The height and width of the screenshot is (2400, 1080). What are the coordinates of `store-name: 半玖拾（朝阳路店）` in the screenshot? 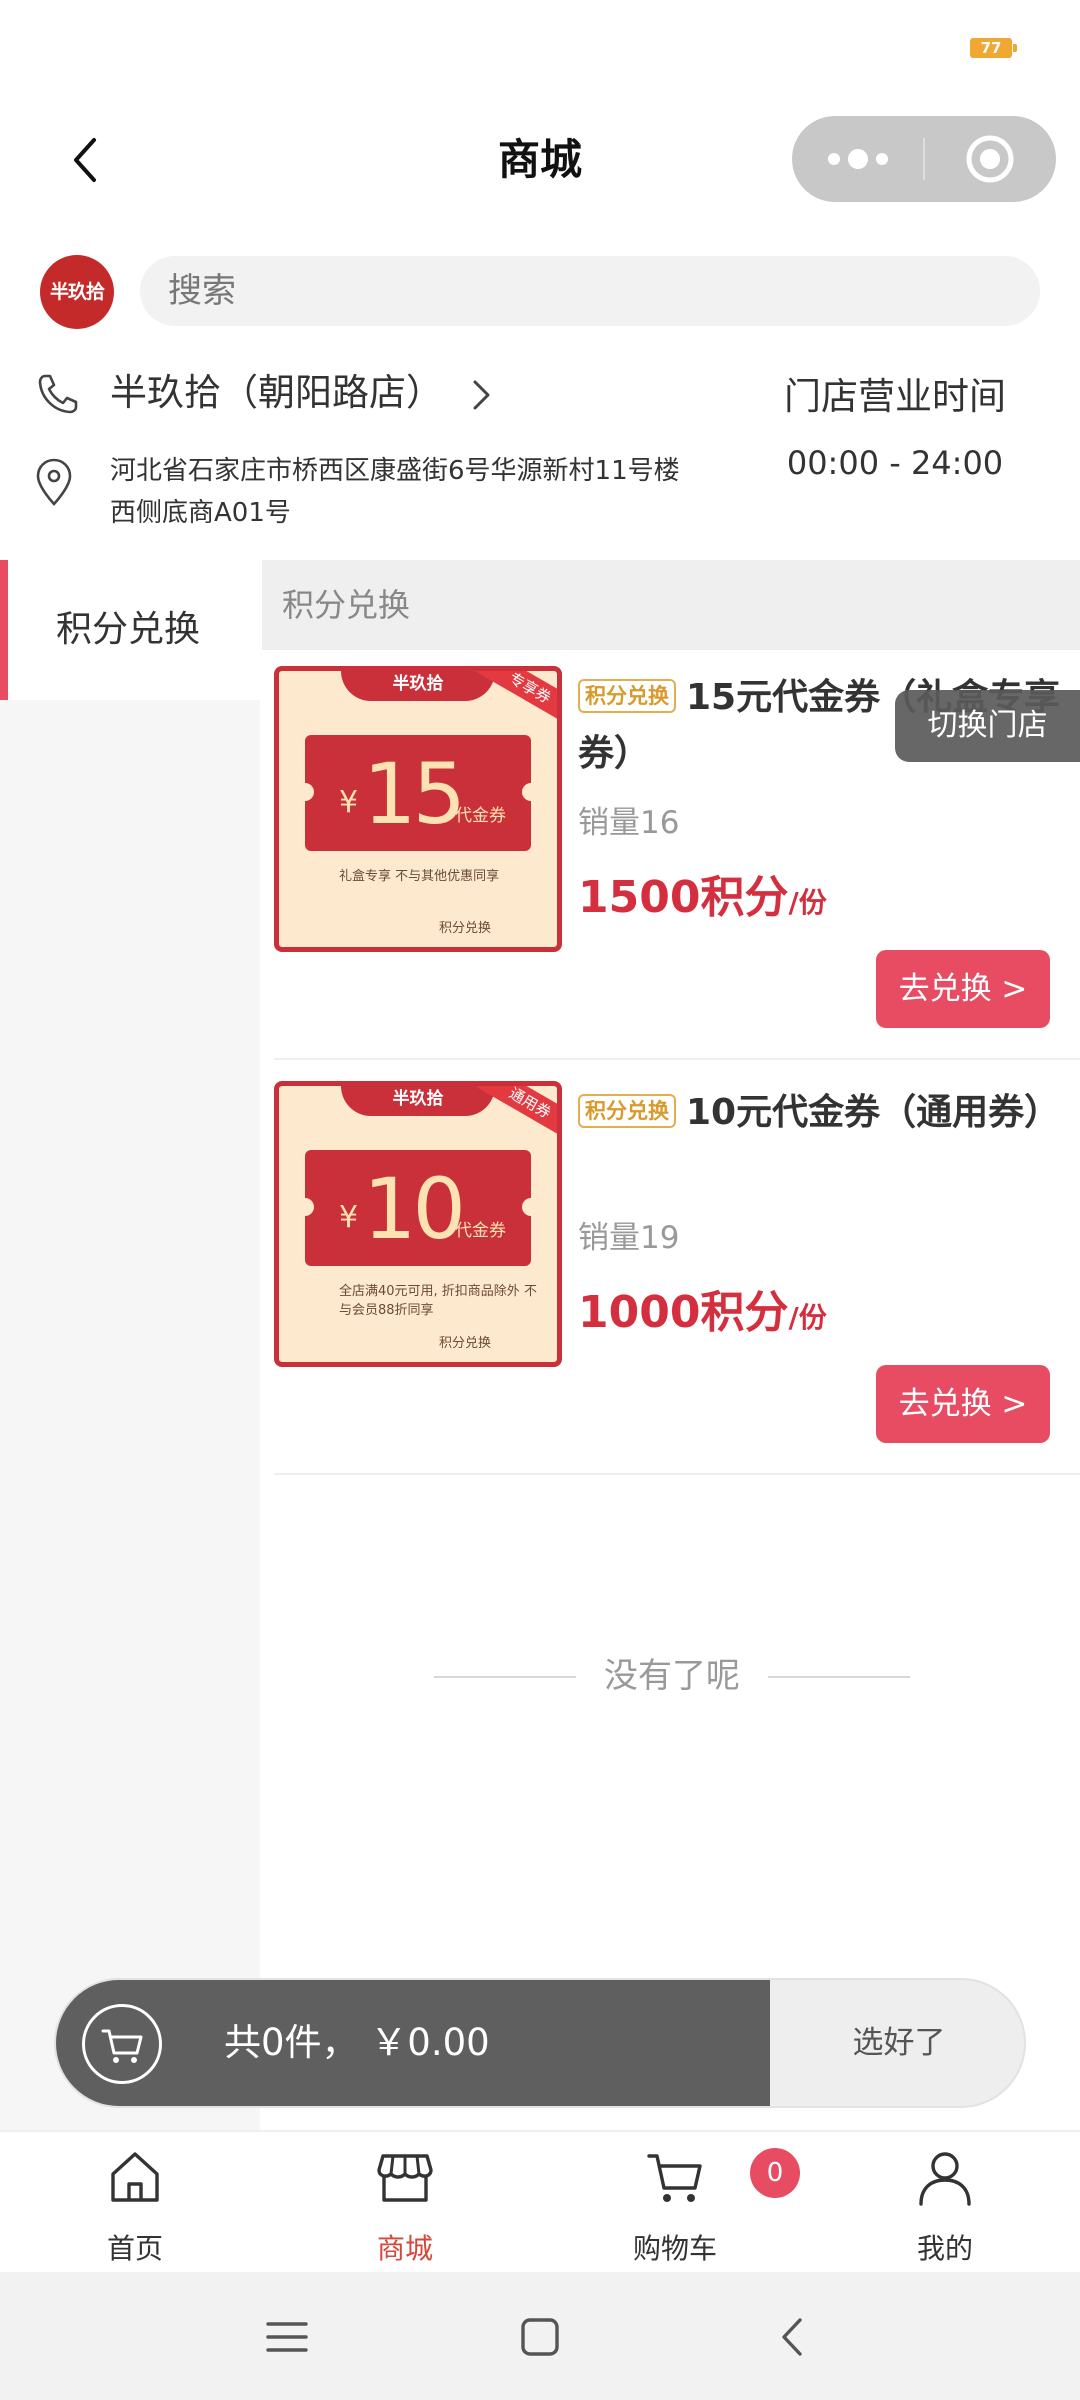 It's located at (276, 393).